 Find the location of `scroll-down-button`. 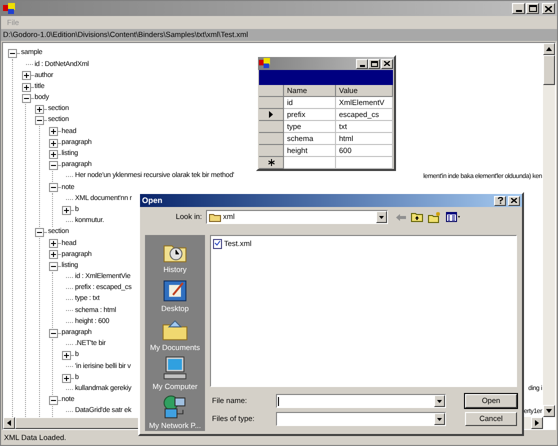

scroll-down-button is located at coordinates (549, 411).